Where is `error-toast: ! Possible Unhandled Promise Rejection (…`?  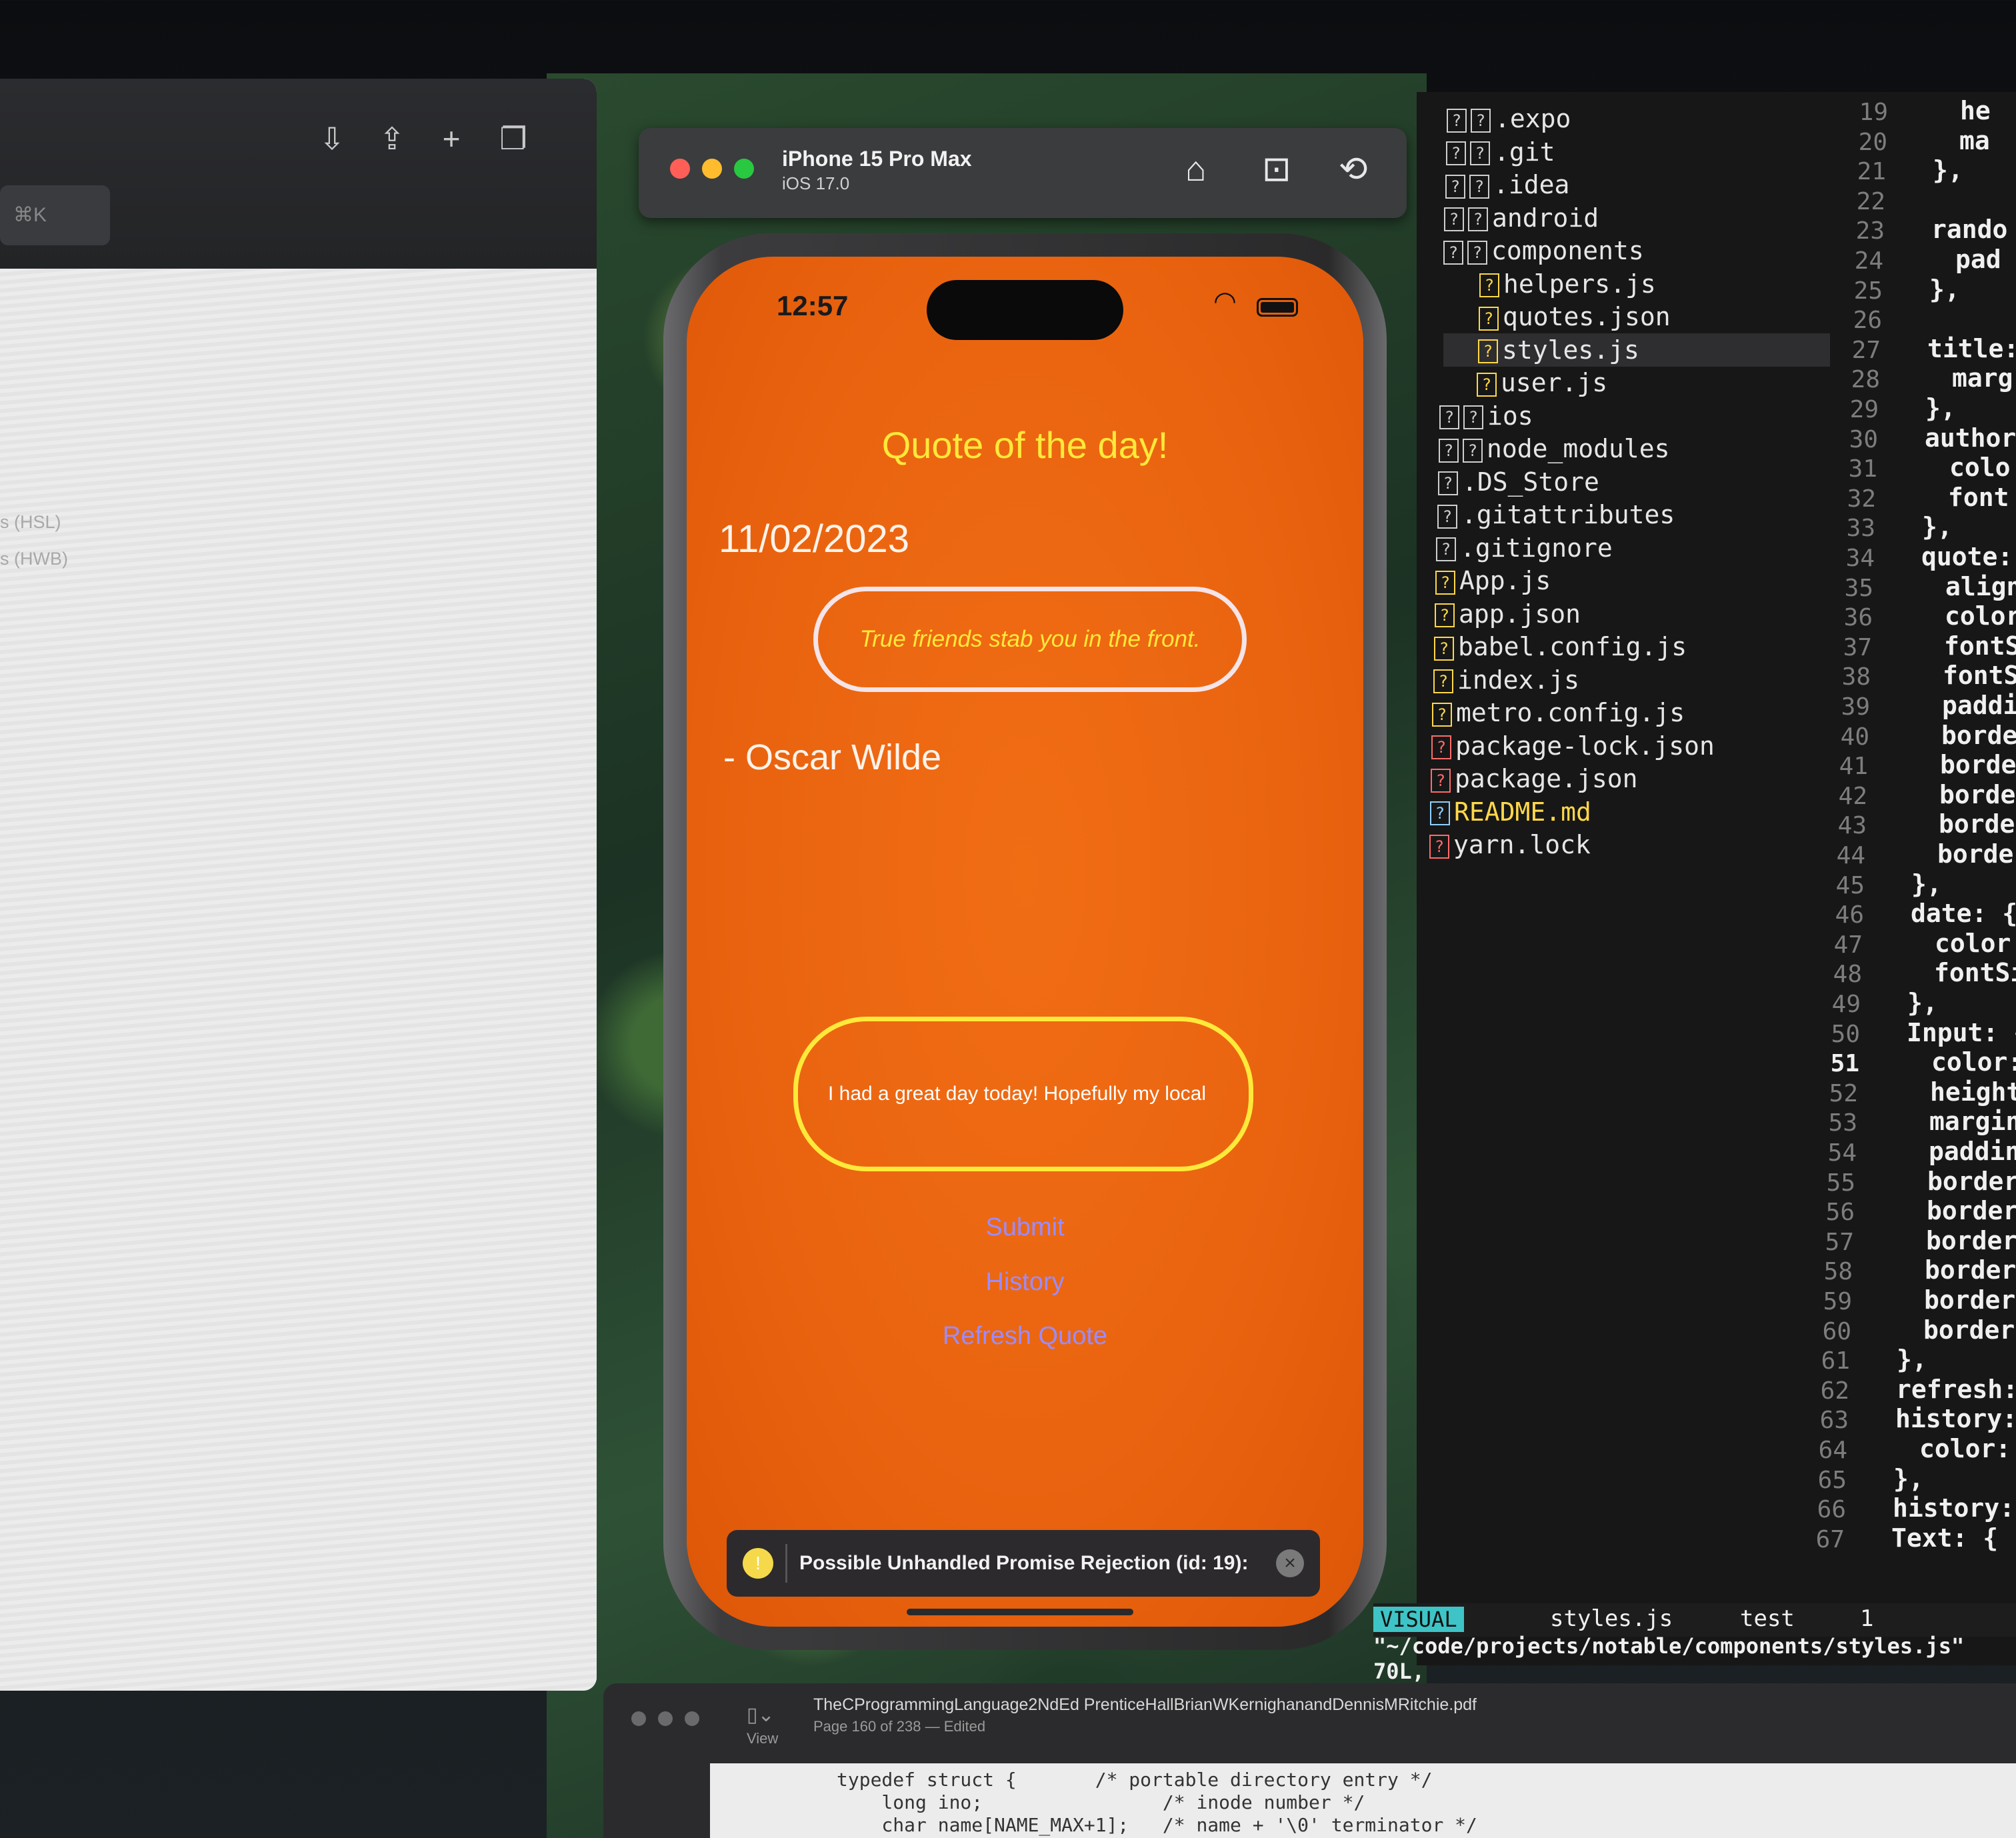
error-toast: ! Possible Unhandled Promise Rejection (… is located at coordinates (1023, 1563).